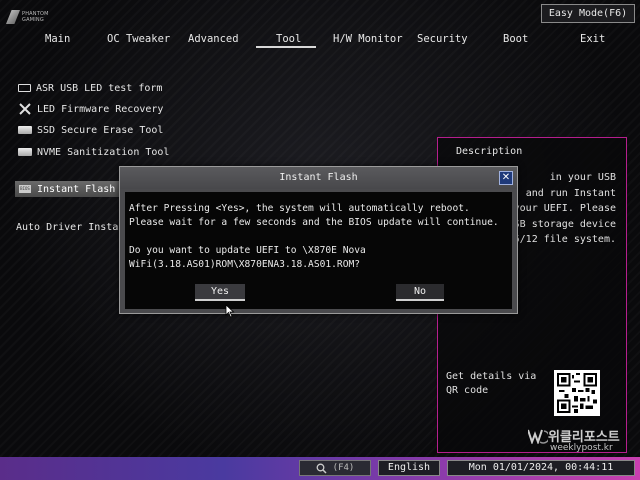 The image size is (640, 480). Describe the element at coordinates (582, 441) in the screenshot. I see `watermark: 위클리포스트 weeklypost.kr` at that location.